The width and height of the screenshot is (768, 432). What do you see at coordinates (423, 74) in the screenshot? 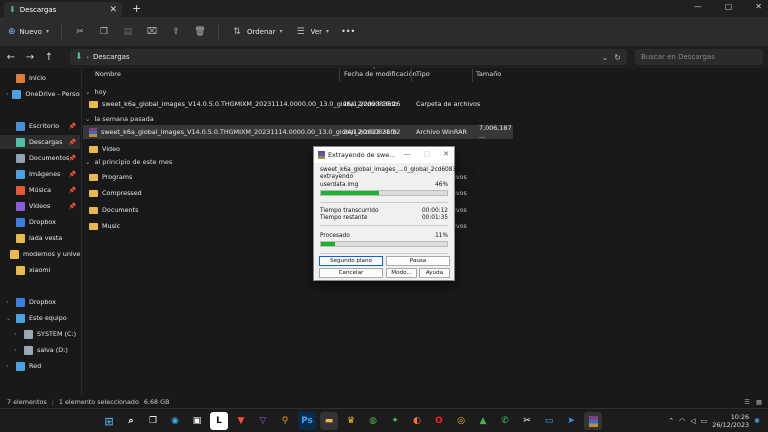
I see `column-type: Tipo` at bounding box center [423, 74].